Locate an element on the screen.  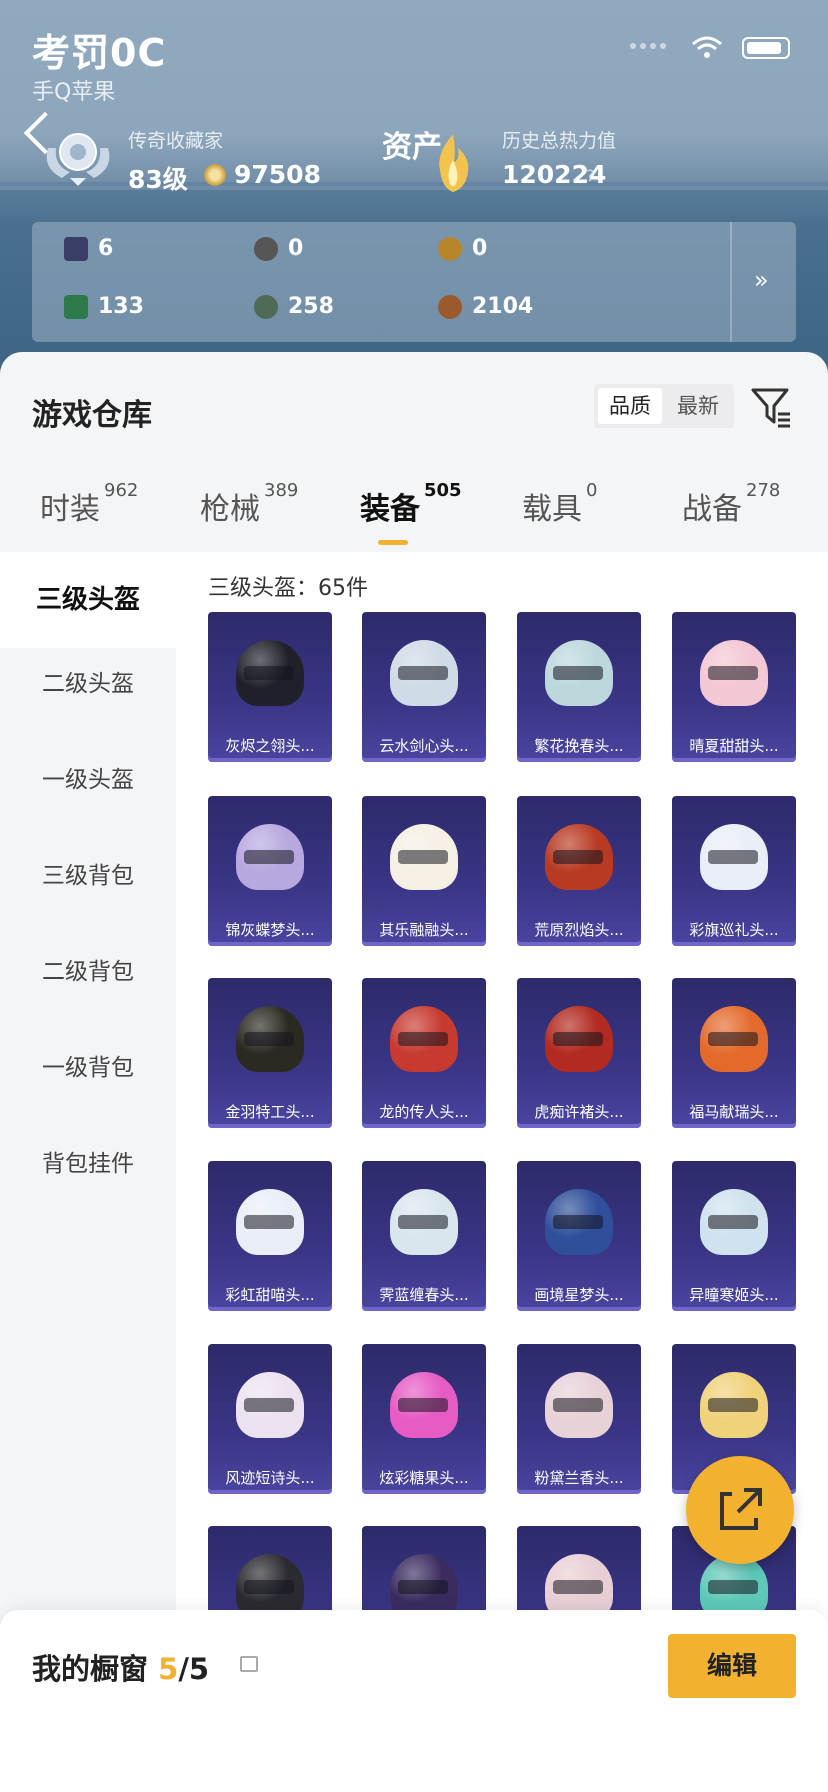
stat-value: 6 is located at coordinates (106, 248).